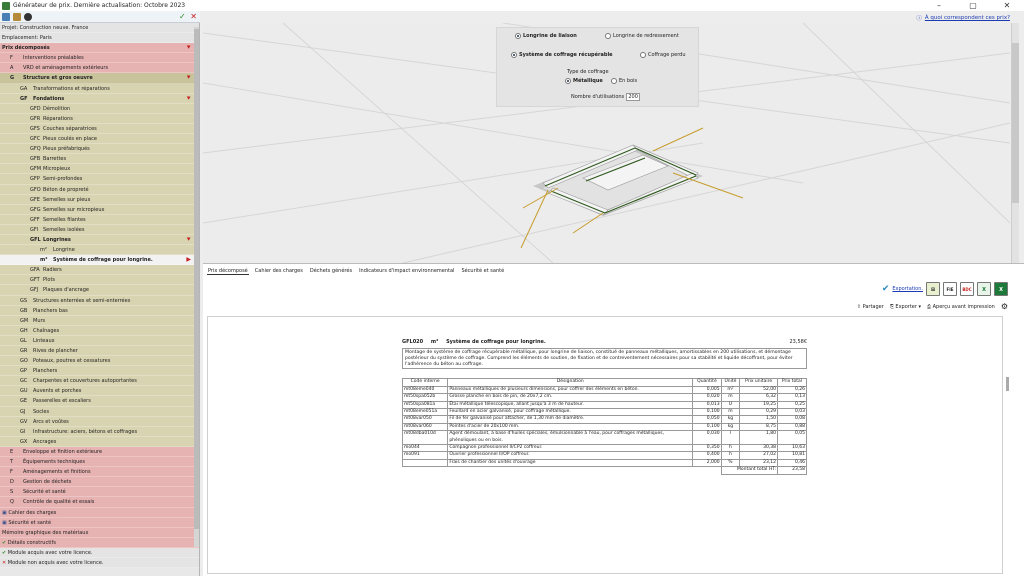 This screenshot has height=576, width=1024. What do you see at coordinates (99, 159) in the screenshot?
I see `tree-item: GFB Barrettes` at bounding box center [99, 159].